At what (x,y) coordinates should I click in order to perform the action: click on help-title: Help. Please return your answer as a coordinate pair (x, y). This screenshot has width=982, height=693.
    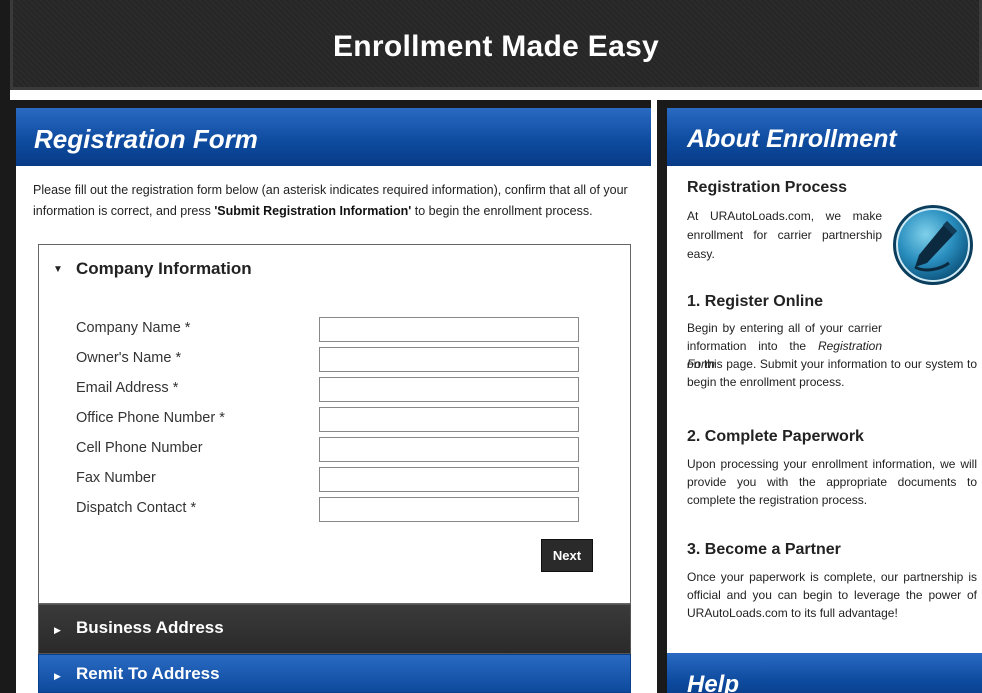
    Looking at the image, I should click on (713, 682).